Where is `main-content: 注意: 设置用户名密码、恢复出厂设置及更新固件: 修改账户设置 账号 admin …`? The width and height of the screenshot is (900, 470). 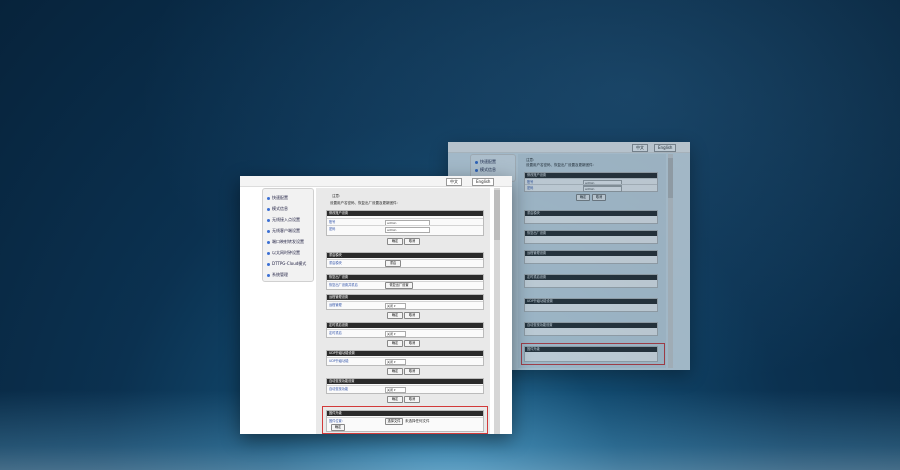 main-content: 注意: 设置用户名密码、恢复出厂设置及更新固件: 修改账户设置 账号 admin … is located at coordinates (403, 311).